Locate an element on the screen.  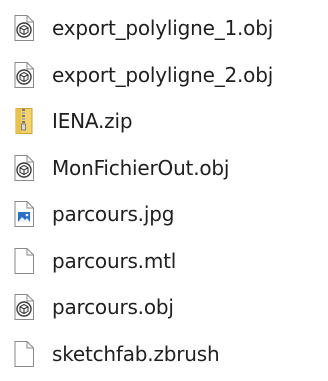
file-item-parcours-mtl: parcours.mtl is located at coordinates (164, 261).